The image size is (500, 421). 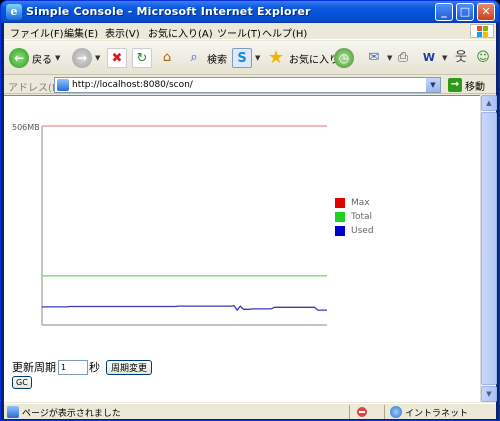 I want to click on messenger-icon: ☺, so click(x=483, y=57).